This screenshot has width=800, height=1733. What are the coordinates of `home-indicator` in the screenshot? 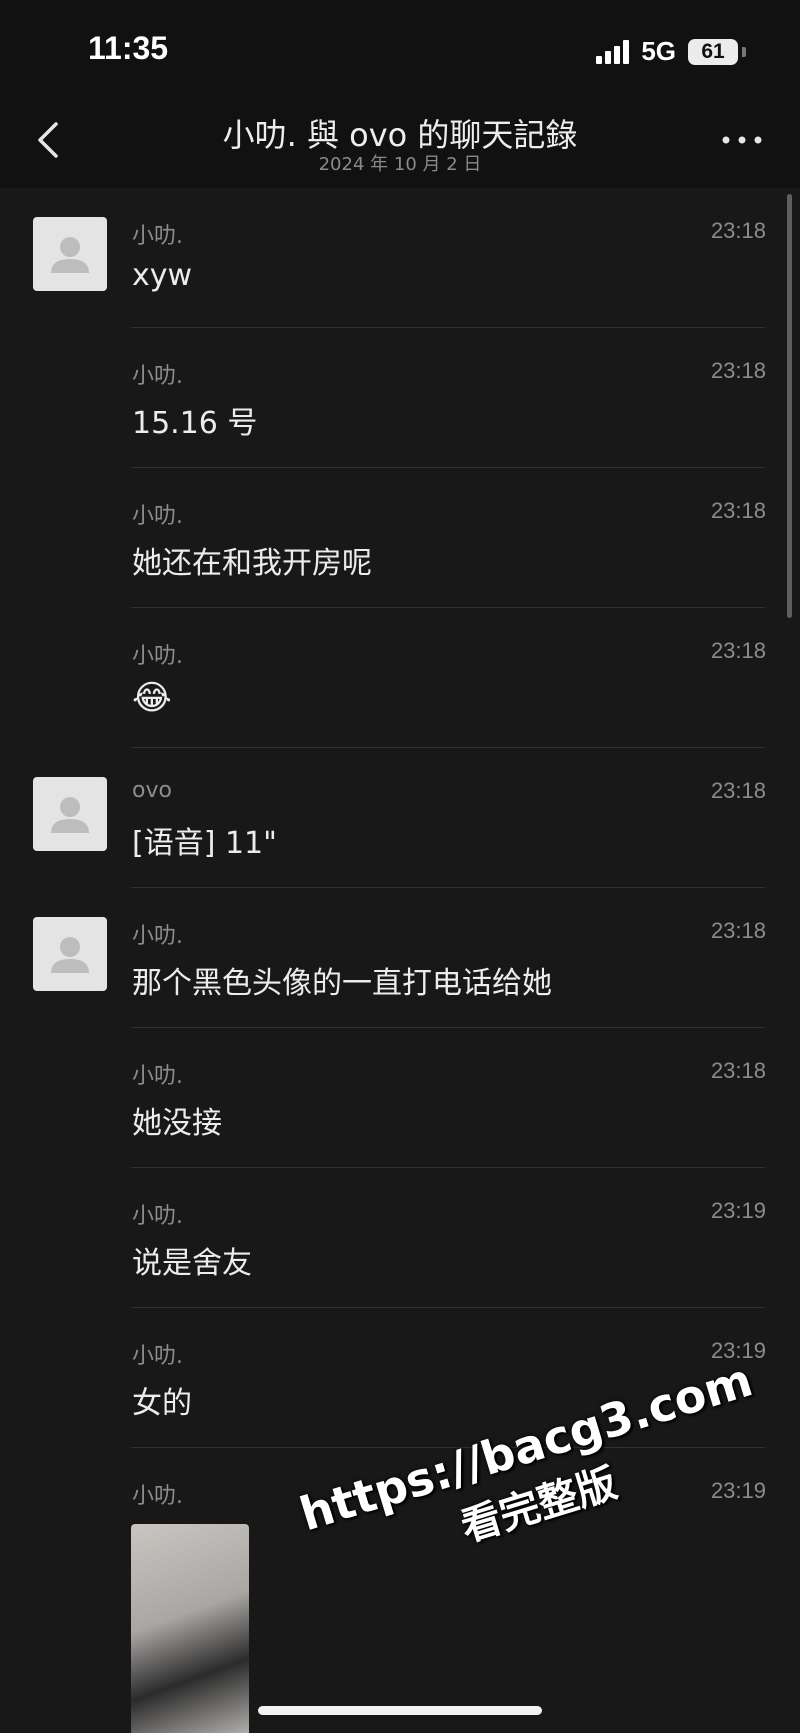 It's located at (400, 1710).